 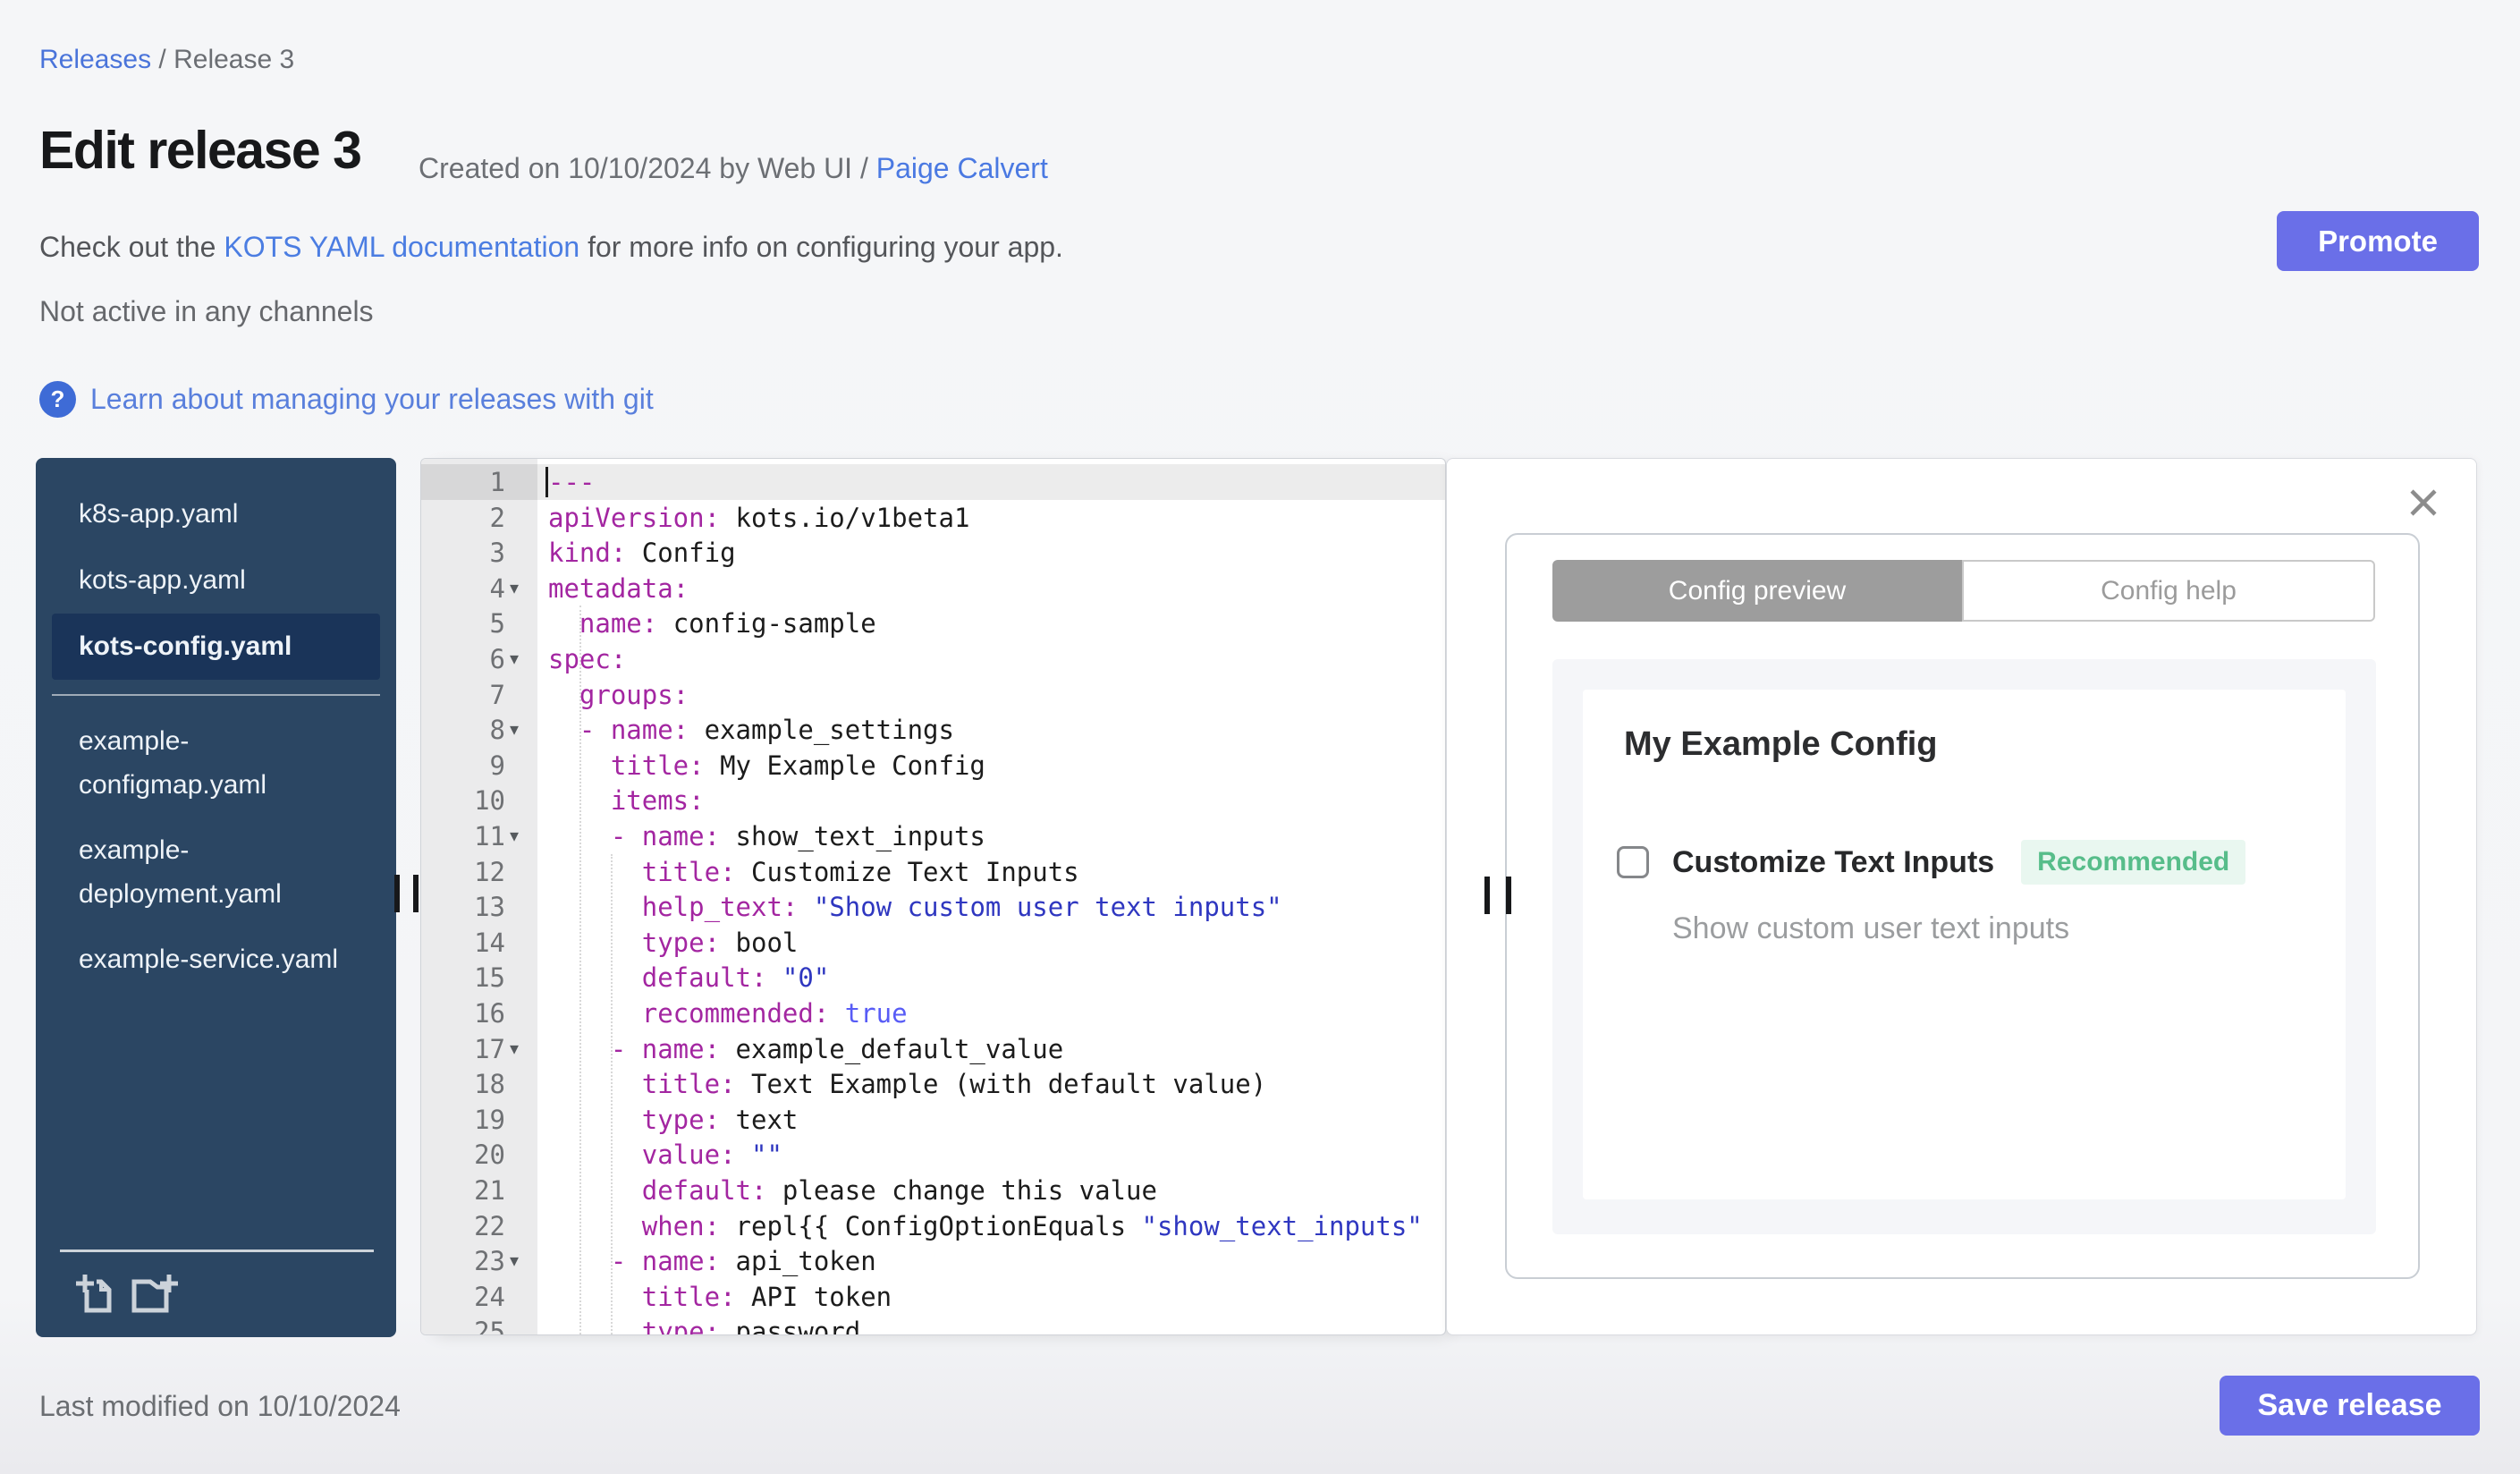 I want to click on line-number: 17, so click(x=489, y=1048).